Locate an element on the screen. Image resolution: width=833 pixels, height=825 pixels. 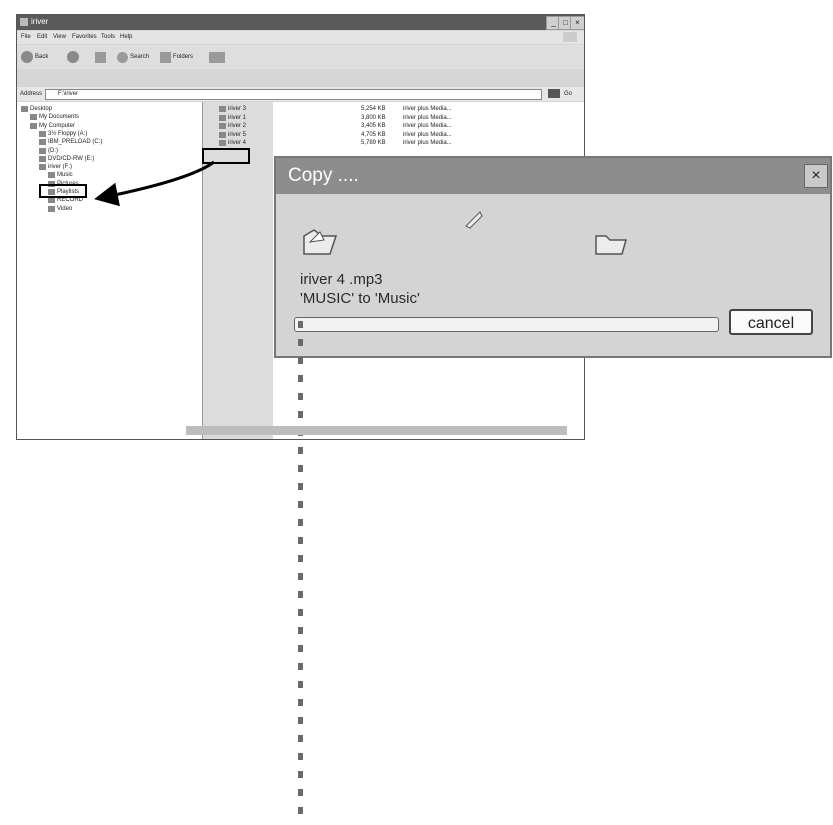
menu-help: Help is located at coordinates (126, 37).